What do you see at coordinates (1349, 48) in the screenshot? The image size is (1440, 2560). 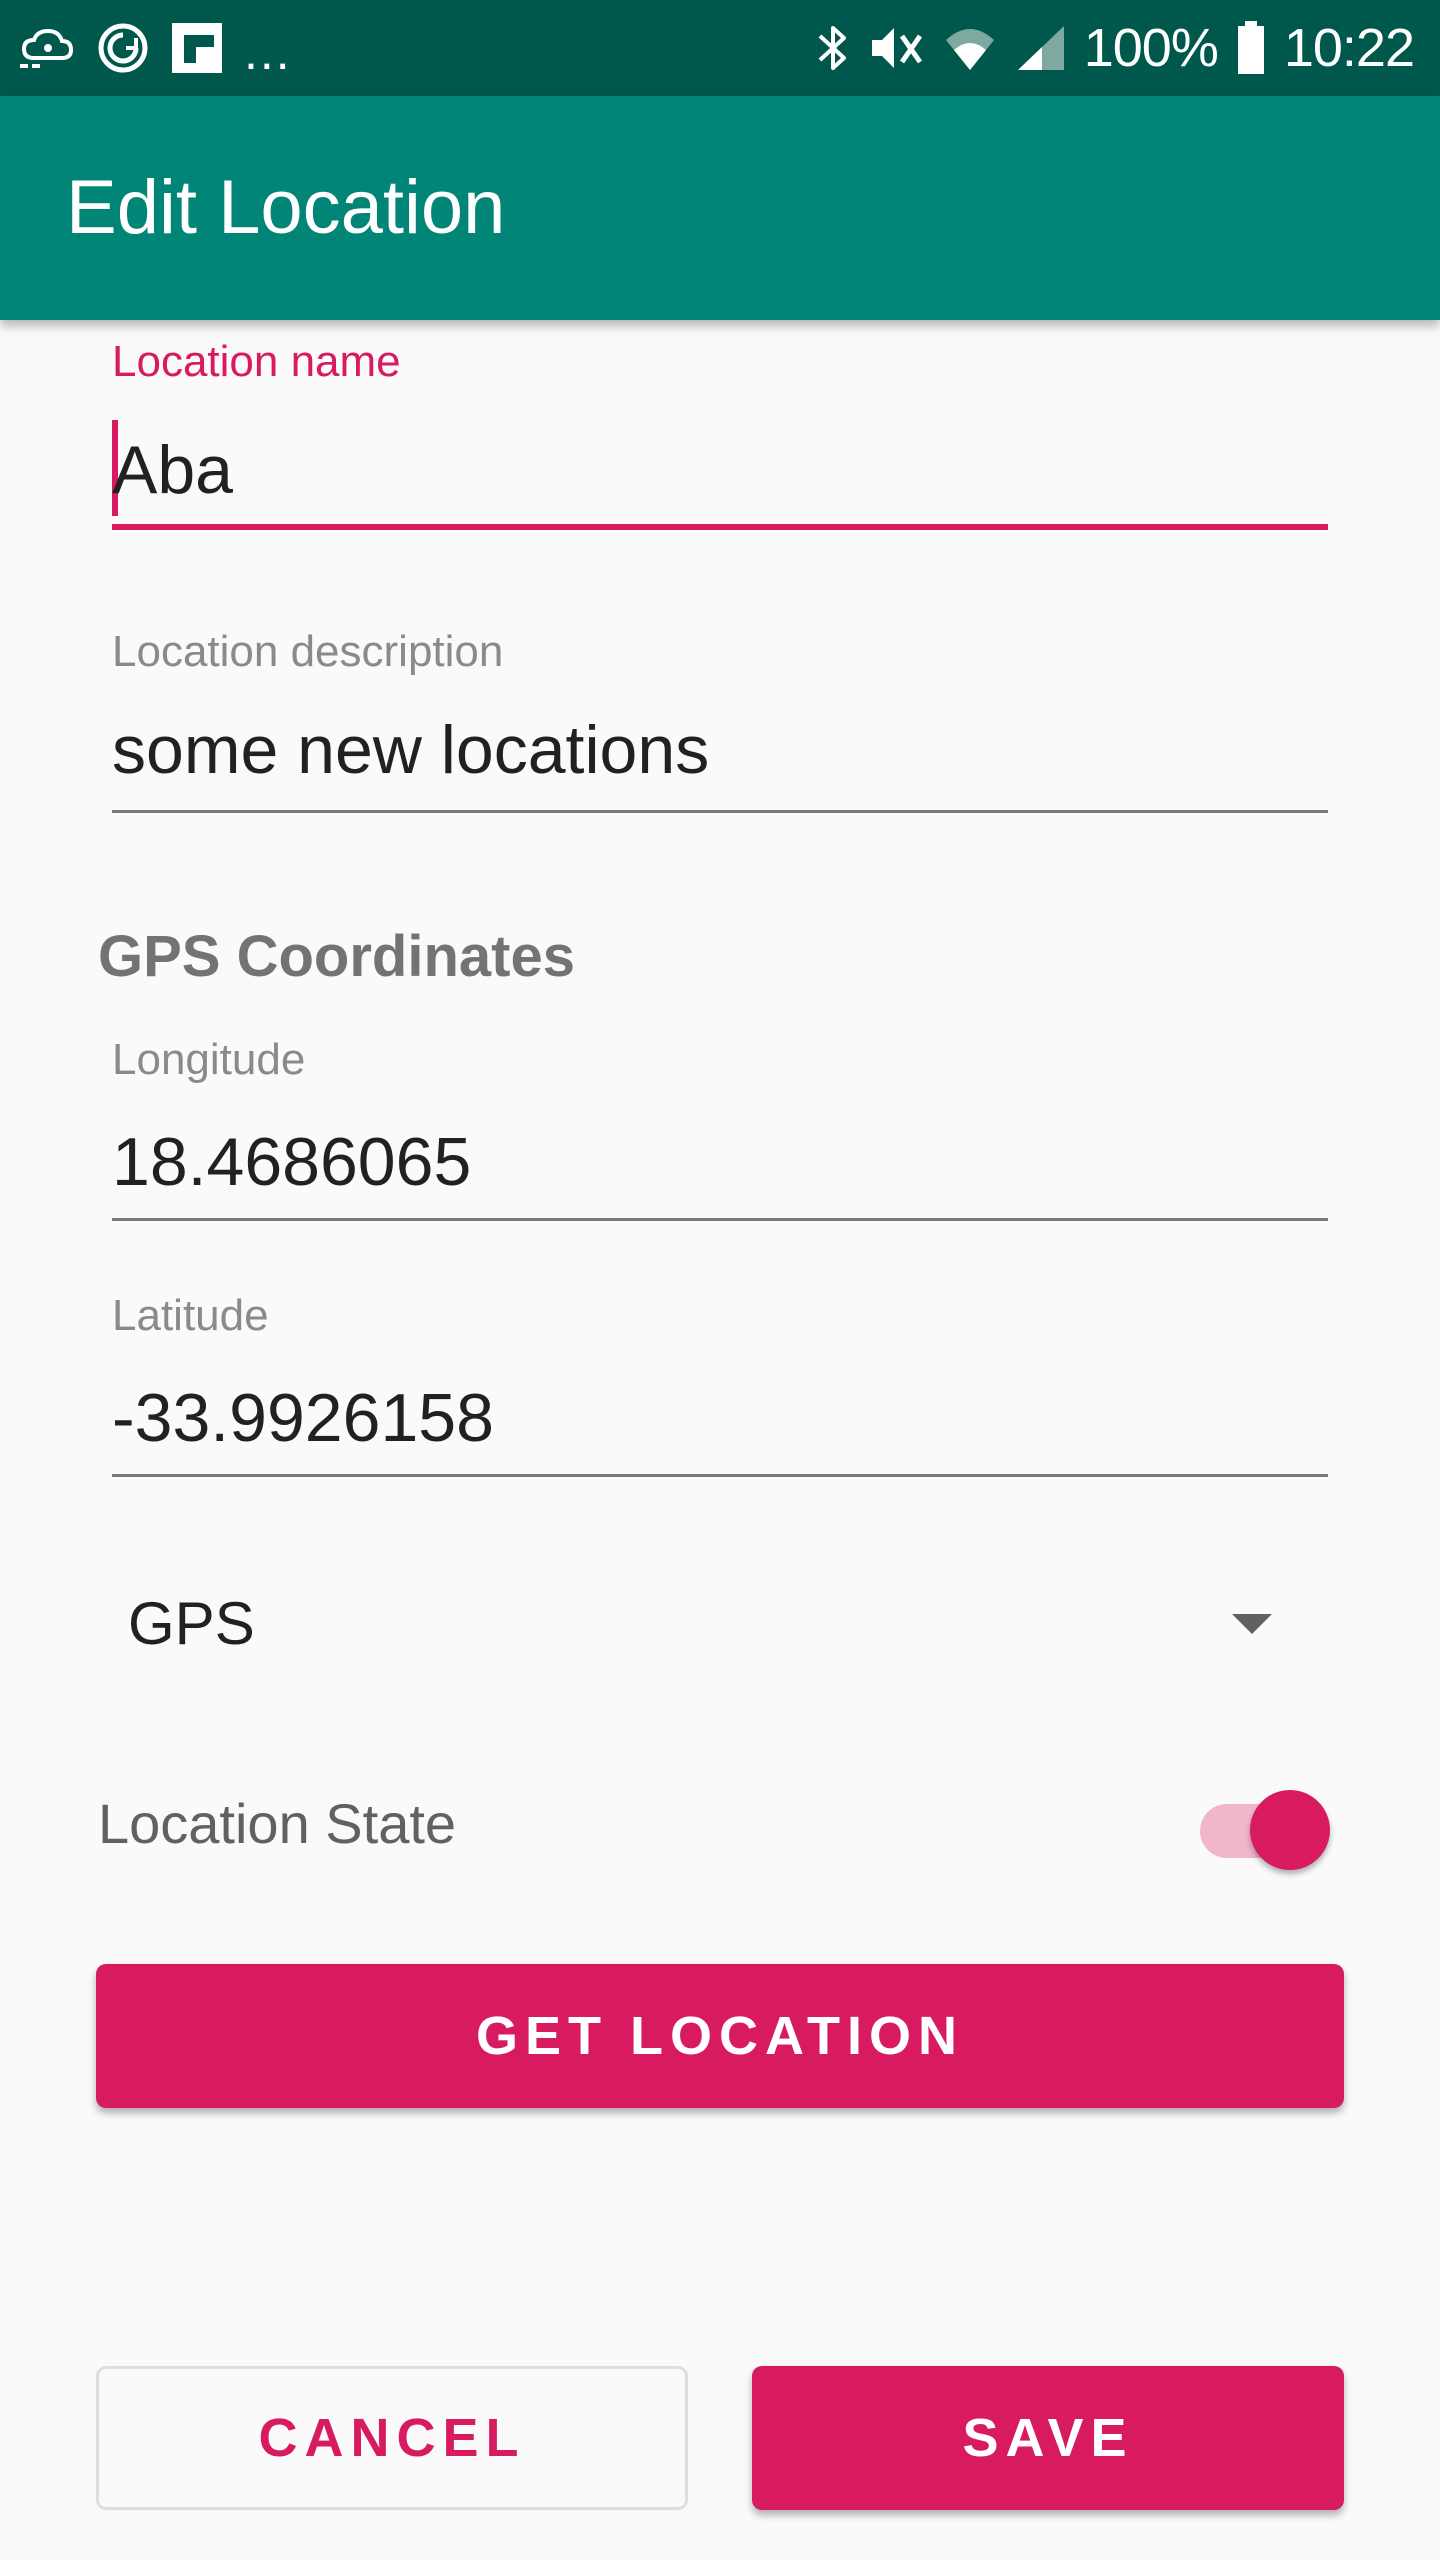 I see `status-time: 10:22` at bounding box center [1349, 48].